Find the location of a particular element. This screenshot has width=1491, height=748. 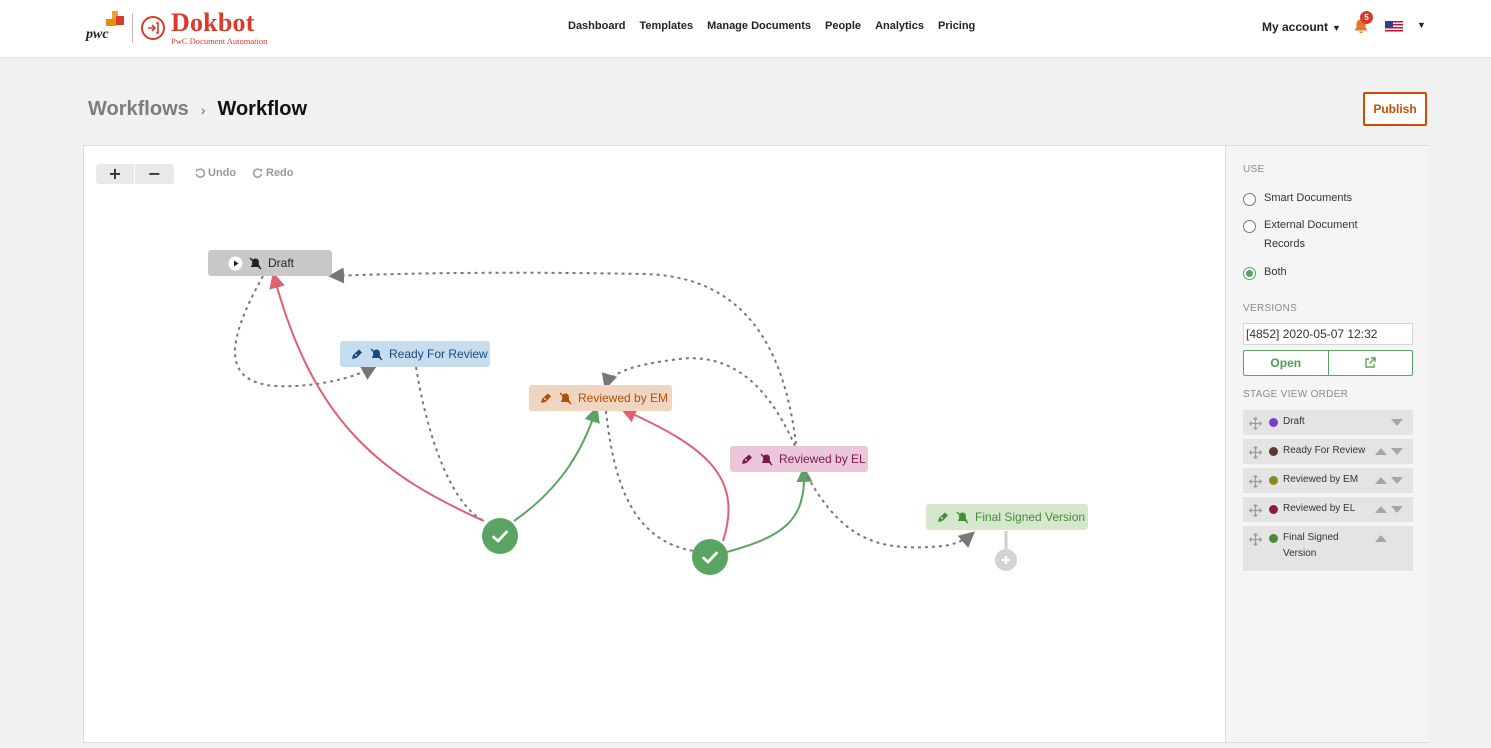

undo-label: Undo is located at coordinates (222, 173).